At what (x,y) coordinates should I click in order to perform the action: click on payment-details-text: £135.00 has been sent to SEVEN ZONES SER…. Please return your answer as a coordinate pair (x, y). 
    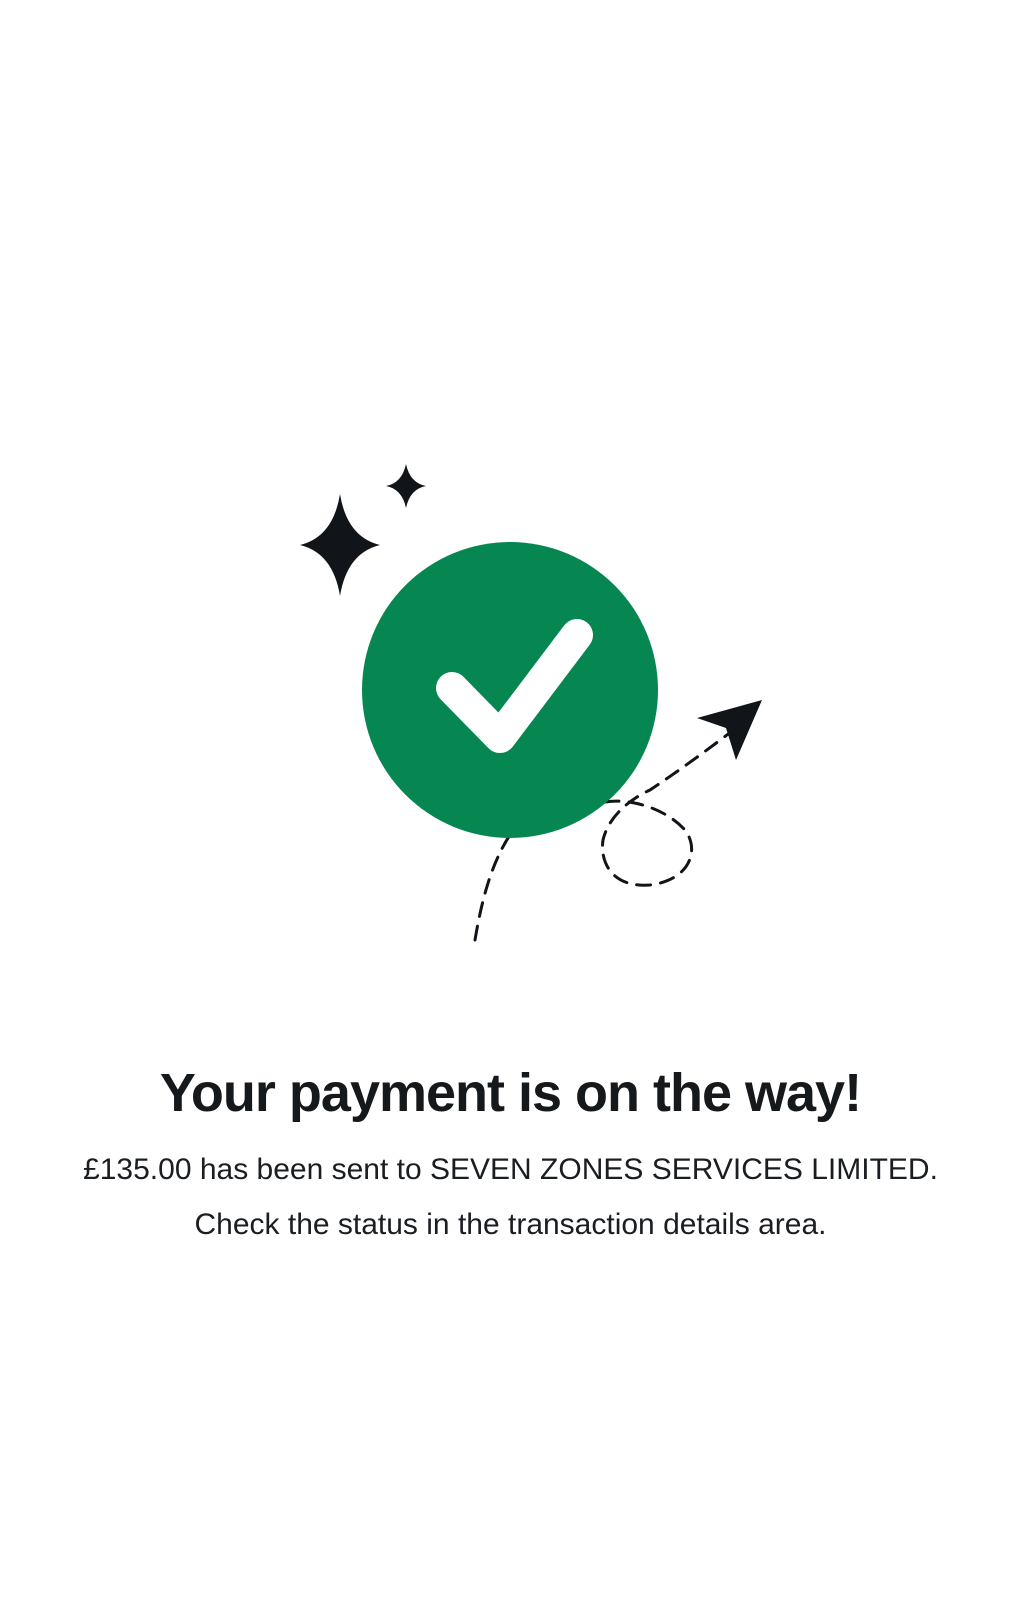
    Looking at the image, I should click on (510, 1197).